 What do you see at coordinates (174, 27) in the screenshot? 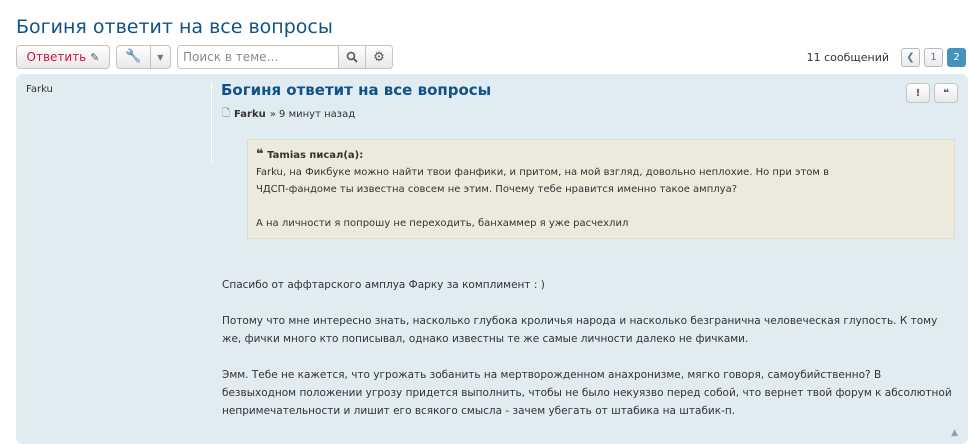
I see `topic-title: Богиня ответит на все вопросы` at bounding box center [174, 27].